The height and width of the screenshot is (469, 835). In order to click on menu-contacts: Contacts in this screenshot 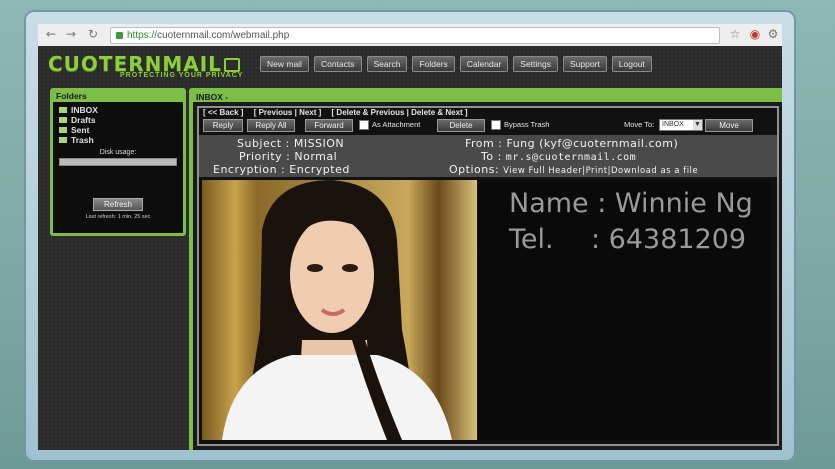, I will do `click(337, 64)`.